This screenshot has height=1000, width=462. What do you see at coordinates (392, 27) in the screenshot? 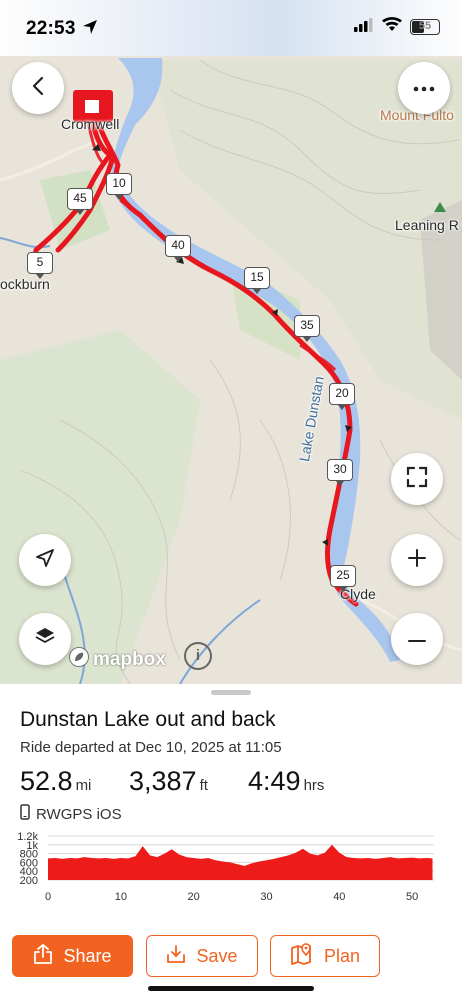
I see `wifi-icon` at bounding box center [392, 27].